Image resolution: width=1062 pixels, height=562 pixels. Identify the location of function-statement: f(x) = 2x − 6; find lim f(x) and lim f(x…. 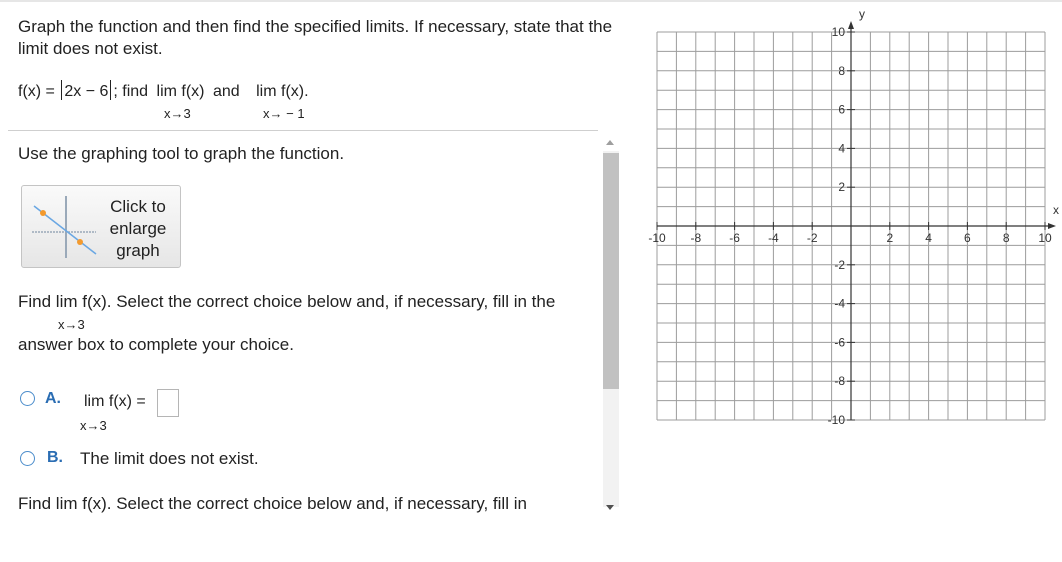
(163, 90).